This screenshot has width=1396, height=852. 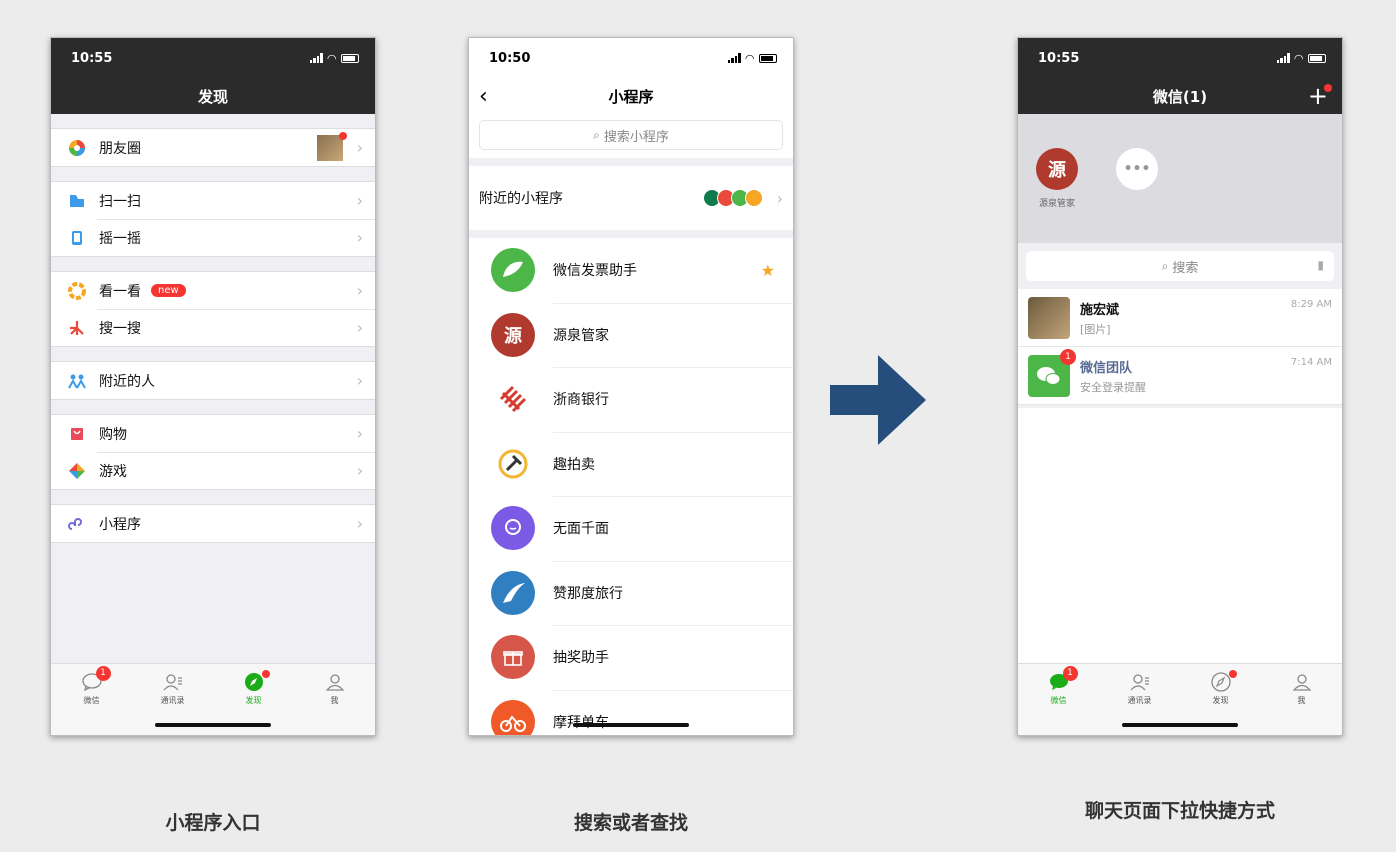 I want to click on status-icons: ◠, so click(x=752, y=58).